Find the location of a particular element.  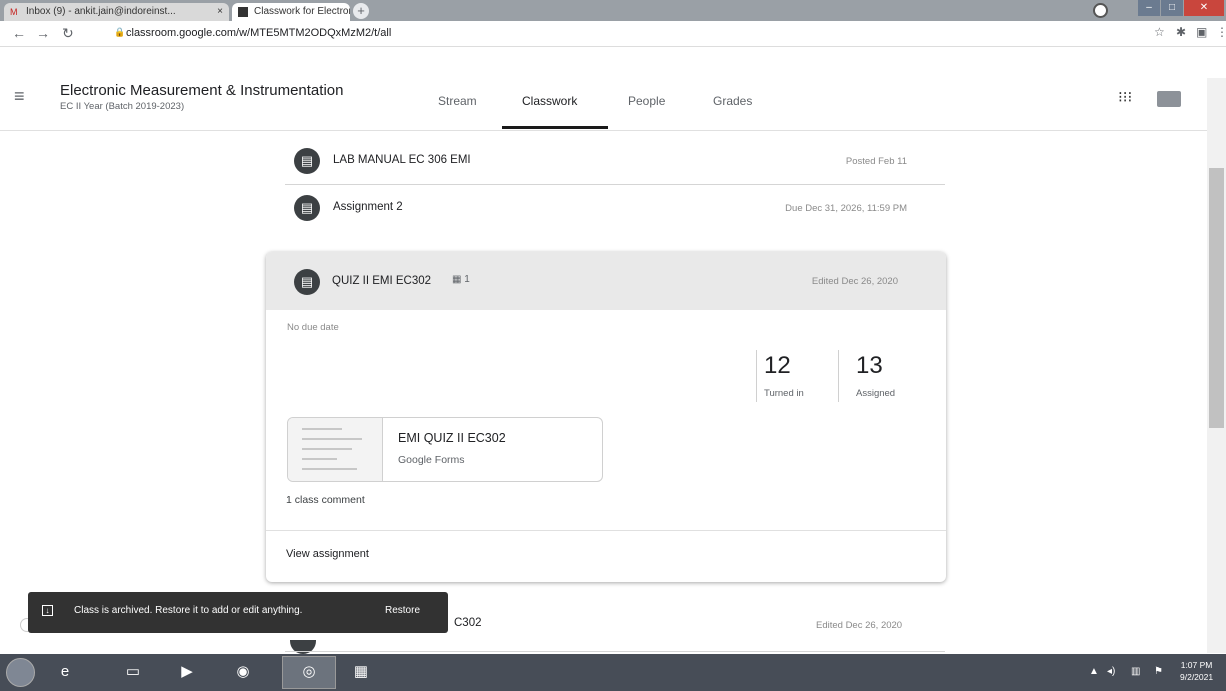

tab-classwork: Classwork for Electronic Measure is located at coordinates (291, 12).